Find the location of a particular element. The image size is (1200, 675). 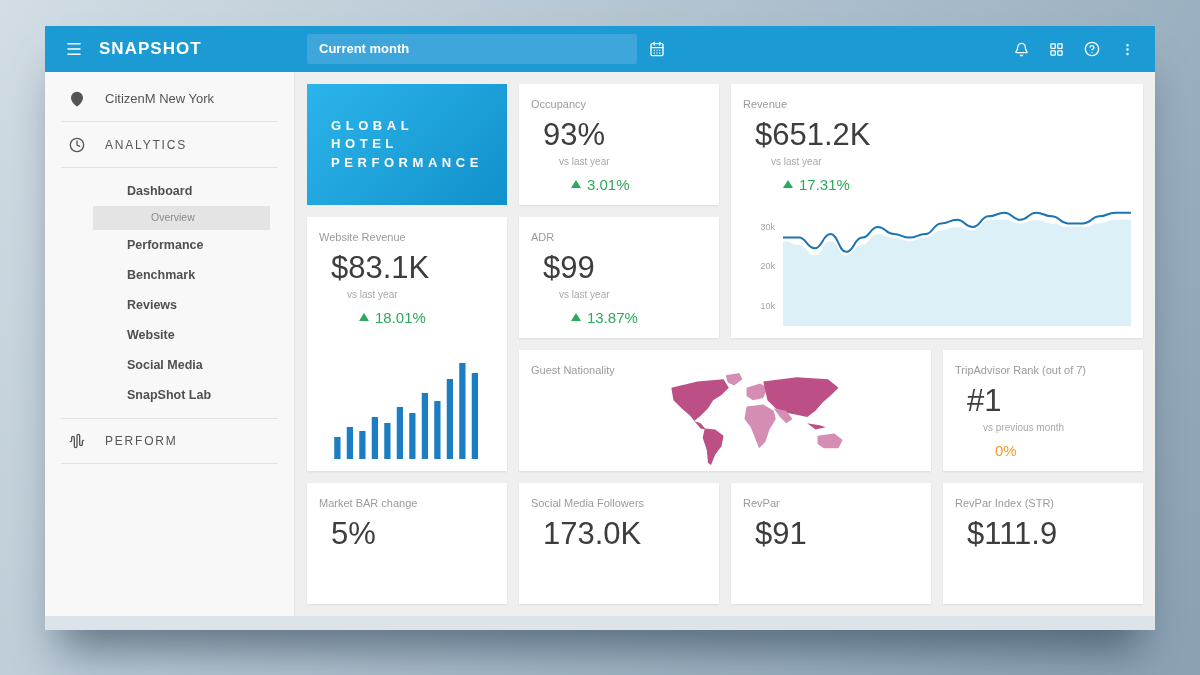

change-value: 3.01% is located at coordinates (608, 184).